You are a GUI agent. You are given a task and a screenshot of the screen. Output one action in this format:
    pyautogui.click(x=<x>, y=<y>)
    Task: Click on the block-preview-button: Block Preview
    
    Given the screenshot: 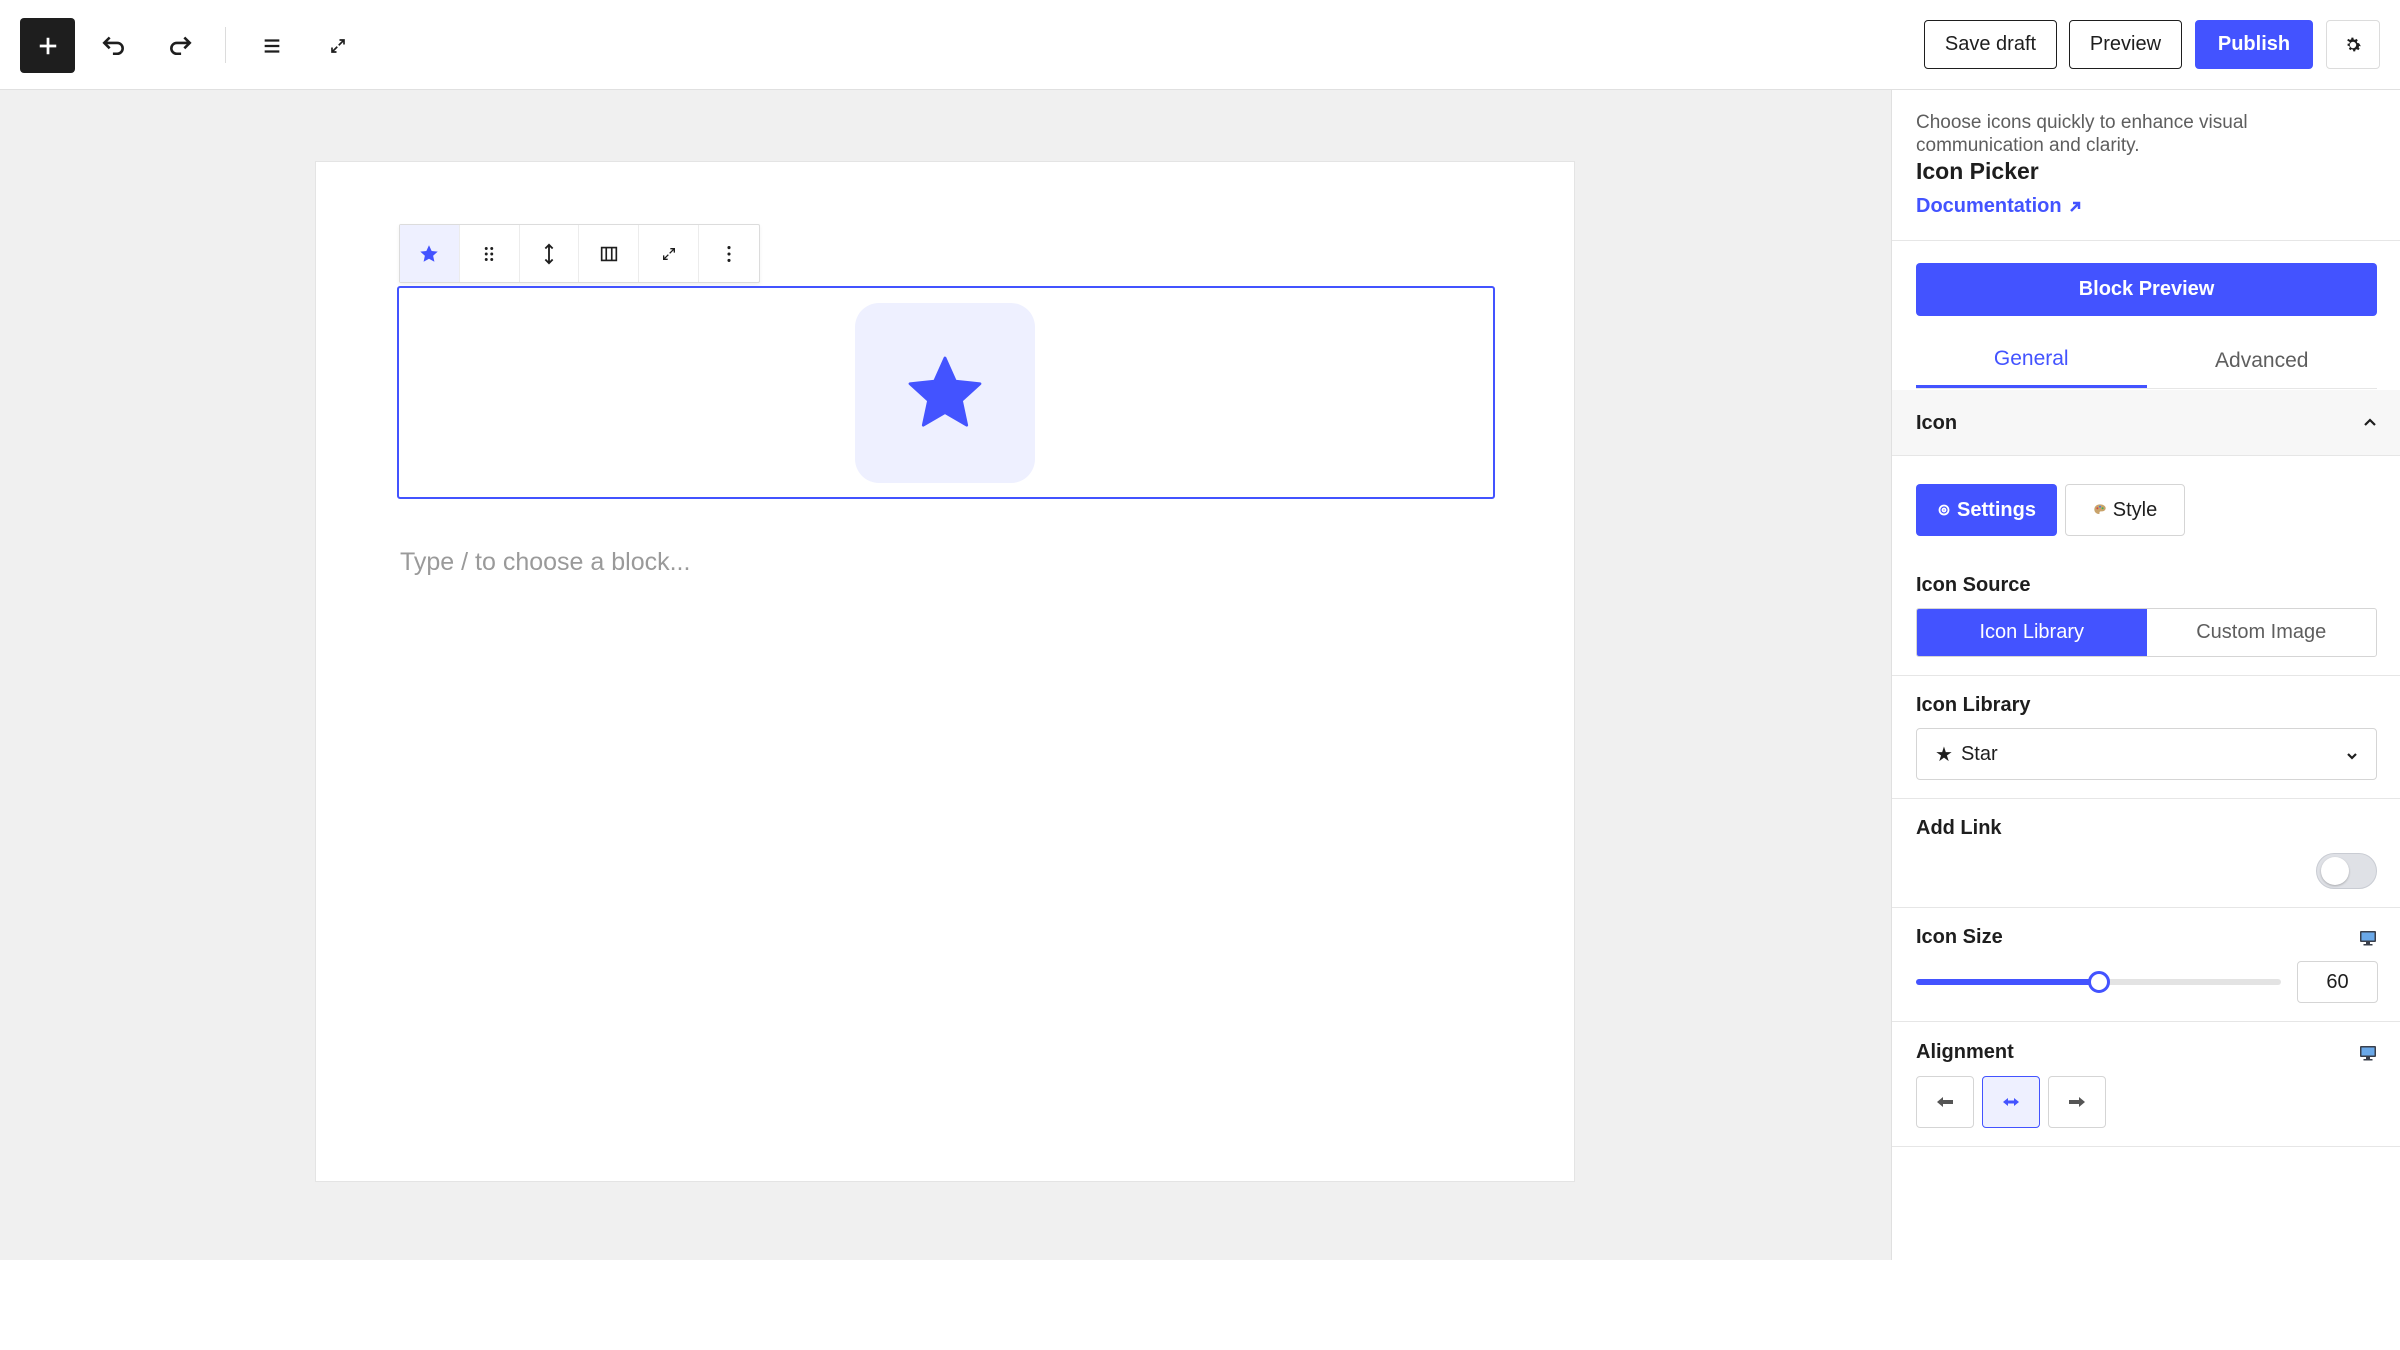 What is the action you would take?
    pyautogui.click(x=2146, y=289)
    